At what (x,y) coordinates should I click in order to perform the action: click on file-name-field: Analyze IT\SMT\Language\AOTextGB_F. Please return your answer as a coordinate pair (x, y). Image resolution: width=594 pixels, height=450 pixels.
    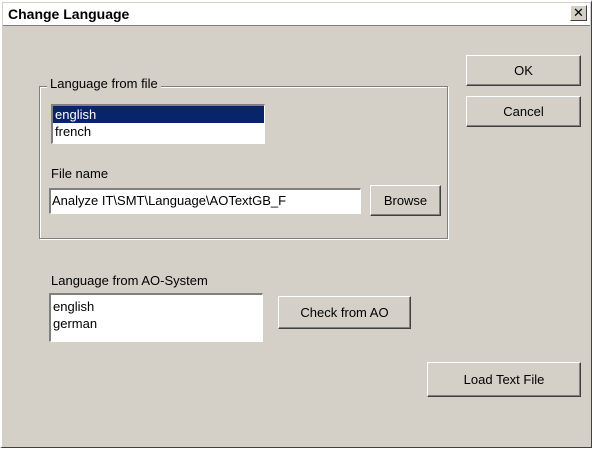
    Looking at the image, I should click on (205, 201).